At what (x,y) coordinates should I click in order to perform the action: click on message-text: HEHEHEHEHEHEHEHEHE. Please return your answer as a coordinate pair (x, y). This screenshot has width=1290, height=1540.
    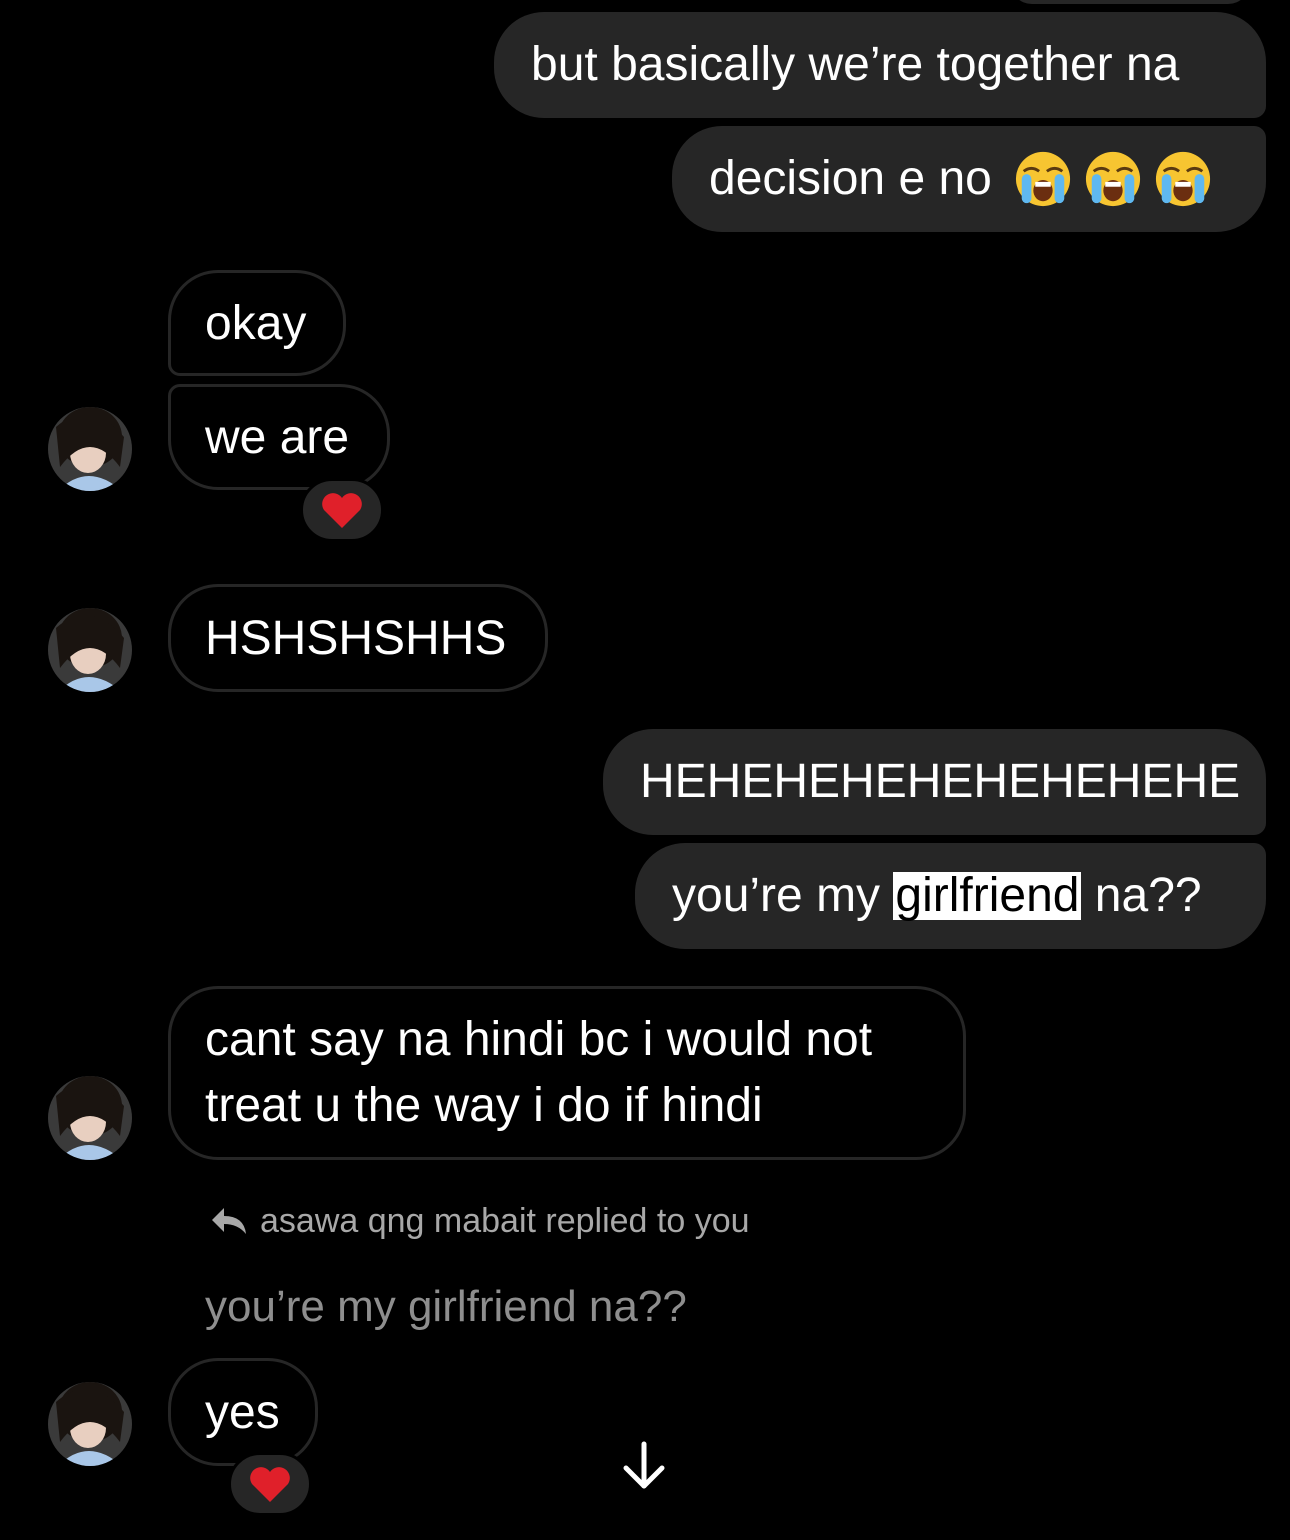
    Looking at the image, I should click on (940, 781).